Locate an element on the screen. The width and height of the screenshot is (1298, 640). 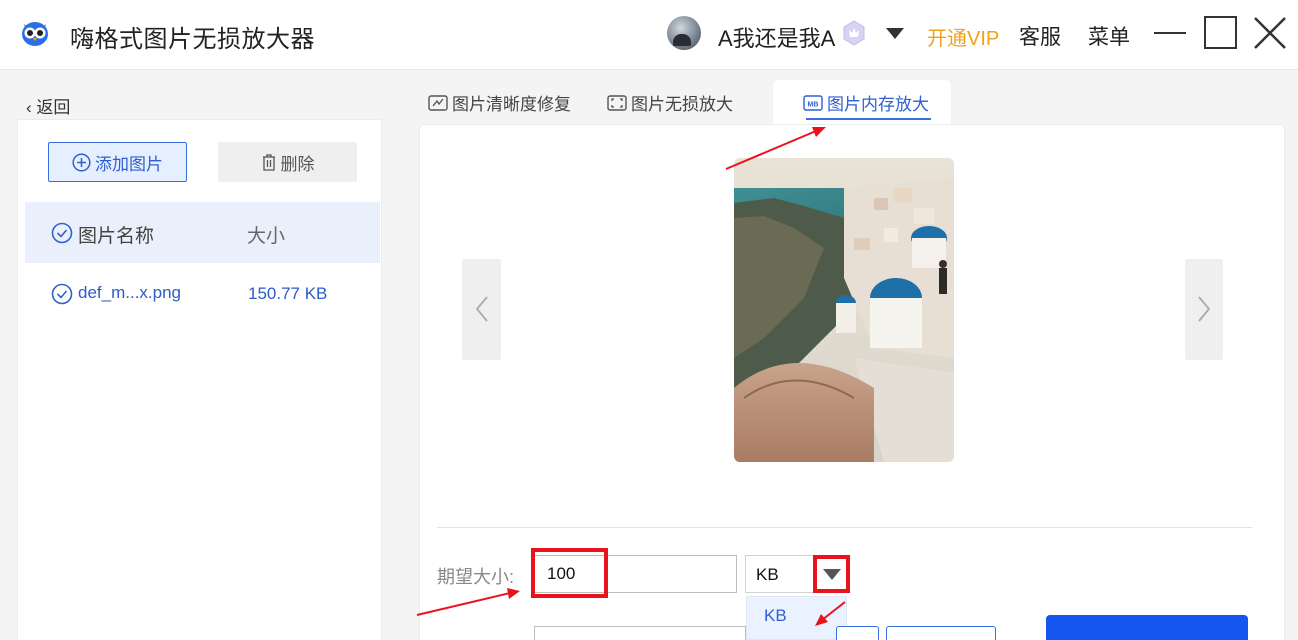
open-folder-button is located at coordinates (941, 633).